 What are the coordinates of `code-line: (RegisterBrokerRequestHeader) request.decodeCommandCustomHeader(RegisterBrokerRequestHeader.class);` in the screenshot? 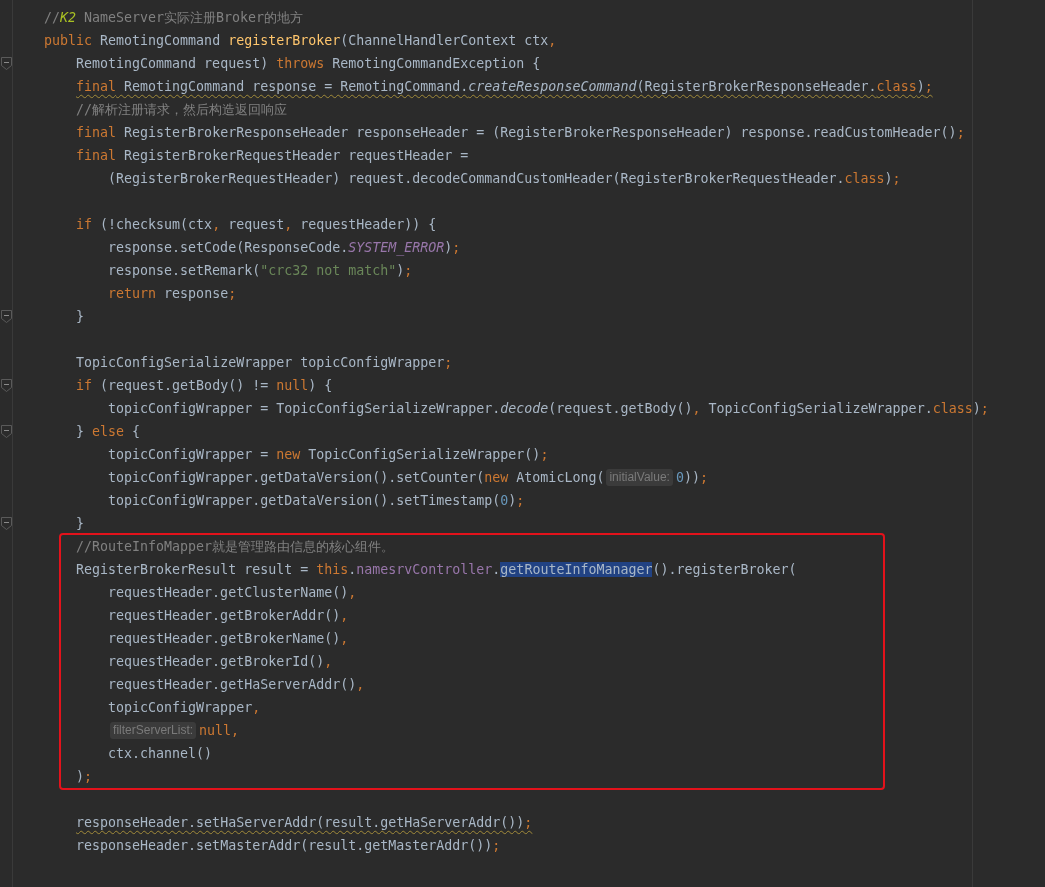 It's located at (504, 178).